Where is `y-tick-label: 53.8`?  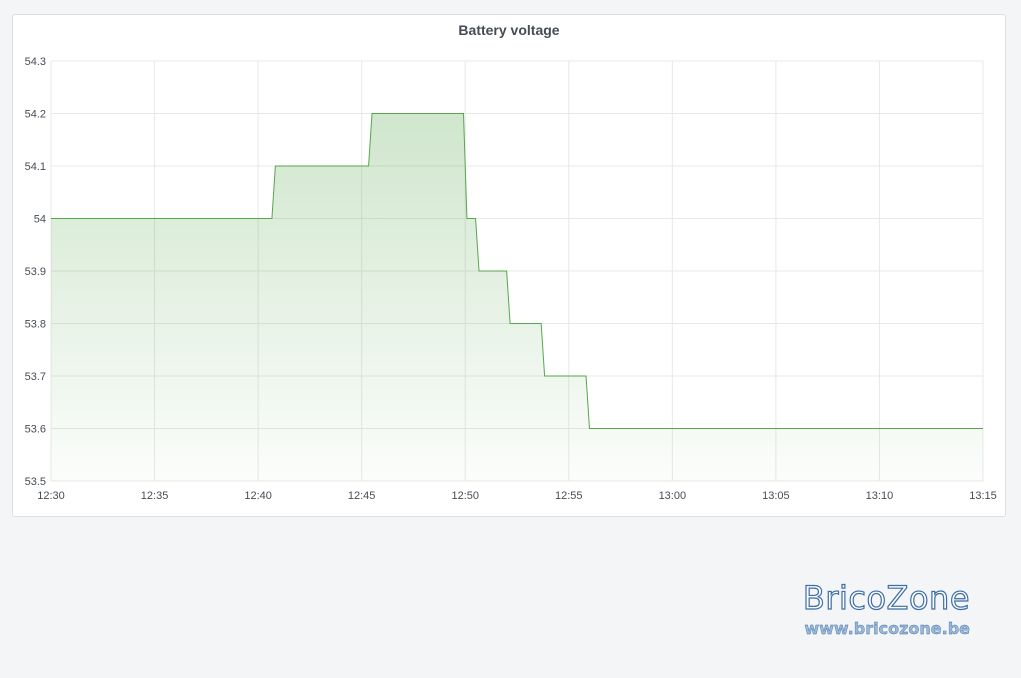
y-tick-label: 53.8 is located at coordinates (35, 325).